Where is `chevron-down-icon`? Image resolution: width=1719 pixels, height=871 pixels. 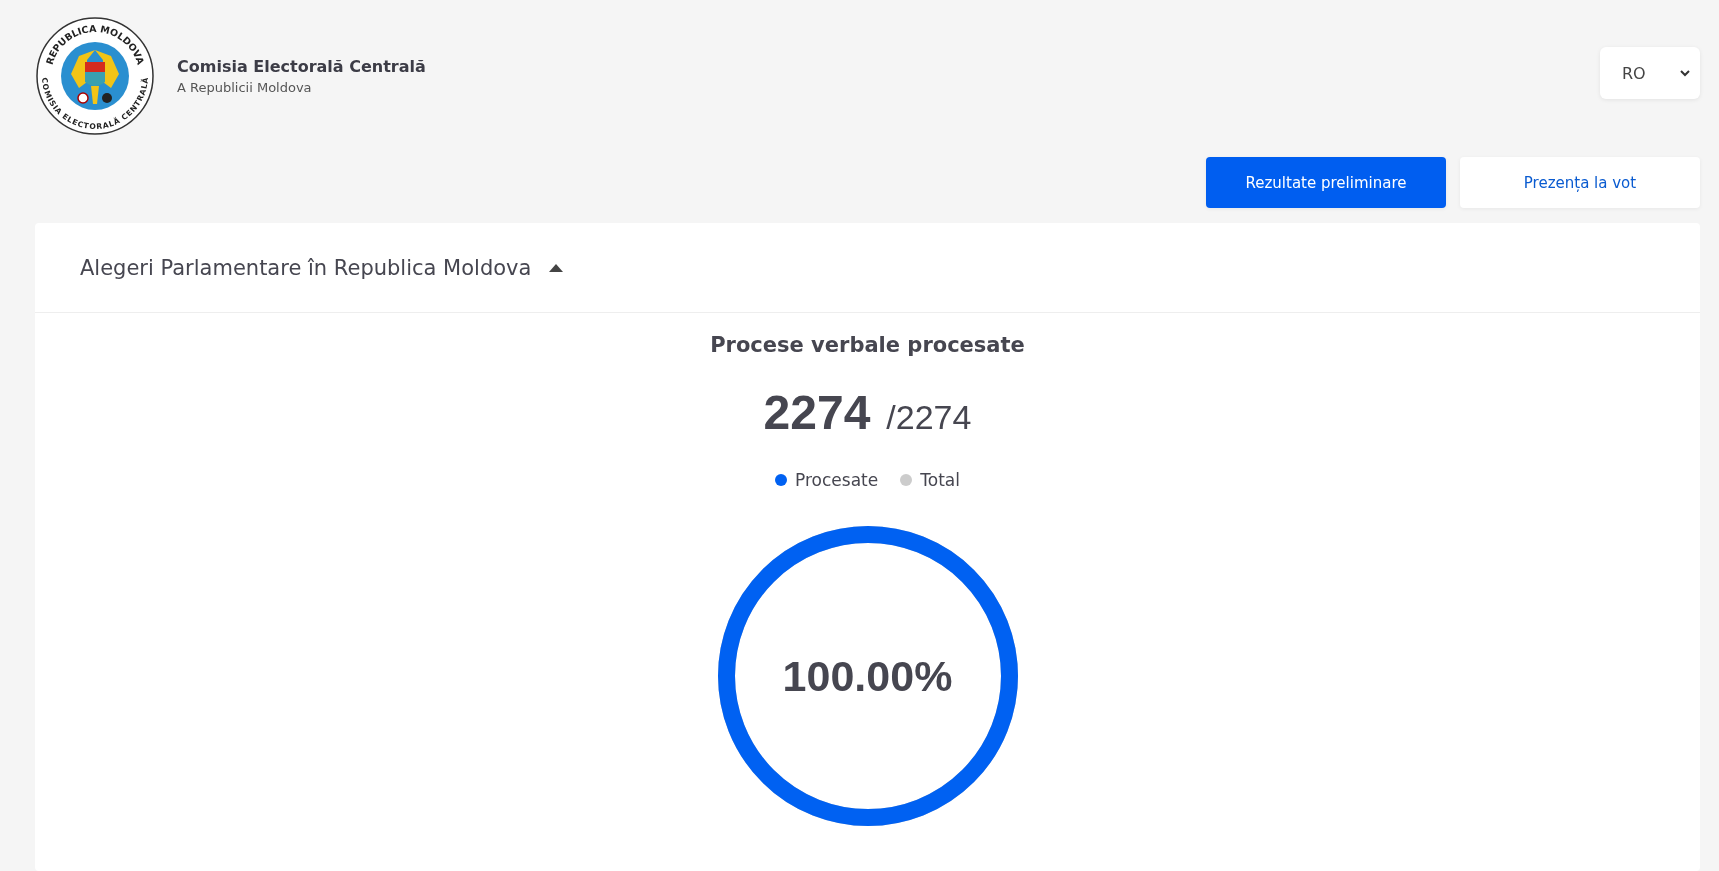
chevron-down-icon is located at coordinates (1685, 73).